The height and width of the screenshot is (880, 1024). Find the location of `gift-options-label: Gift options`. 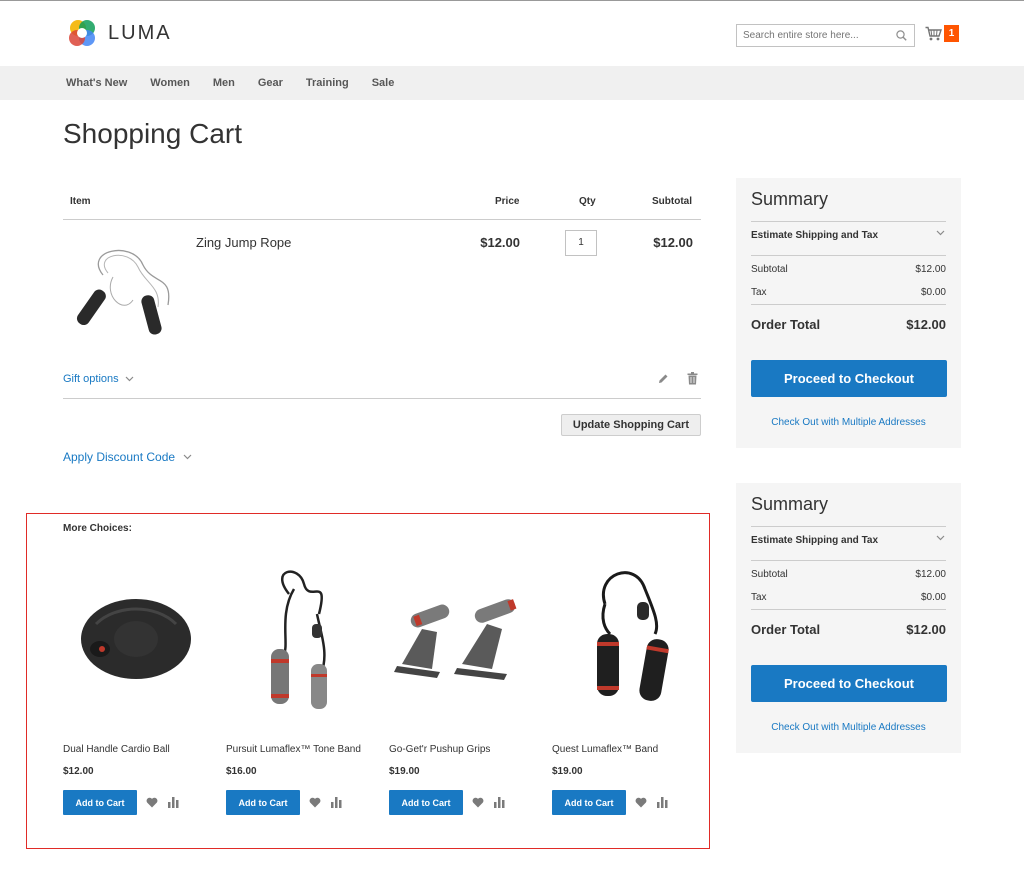

gift-options-label: Gift options is located at coordinates (91, 379).